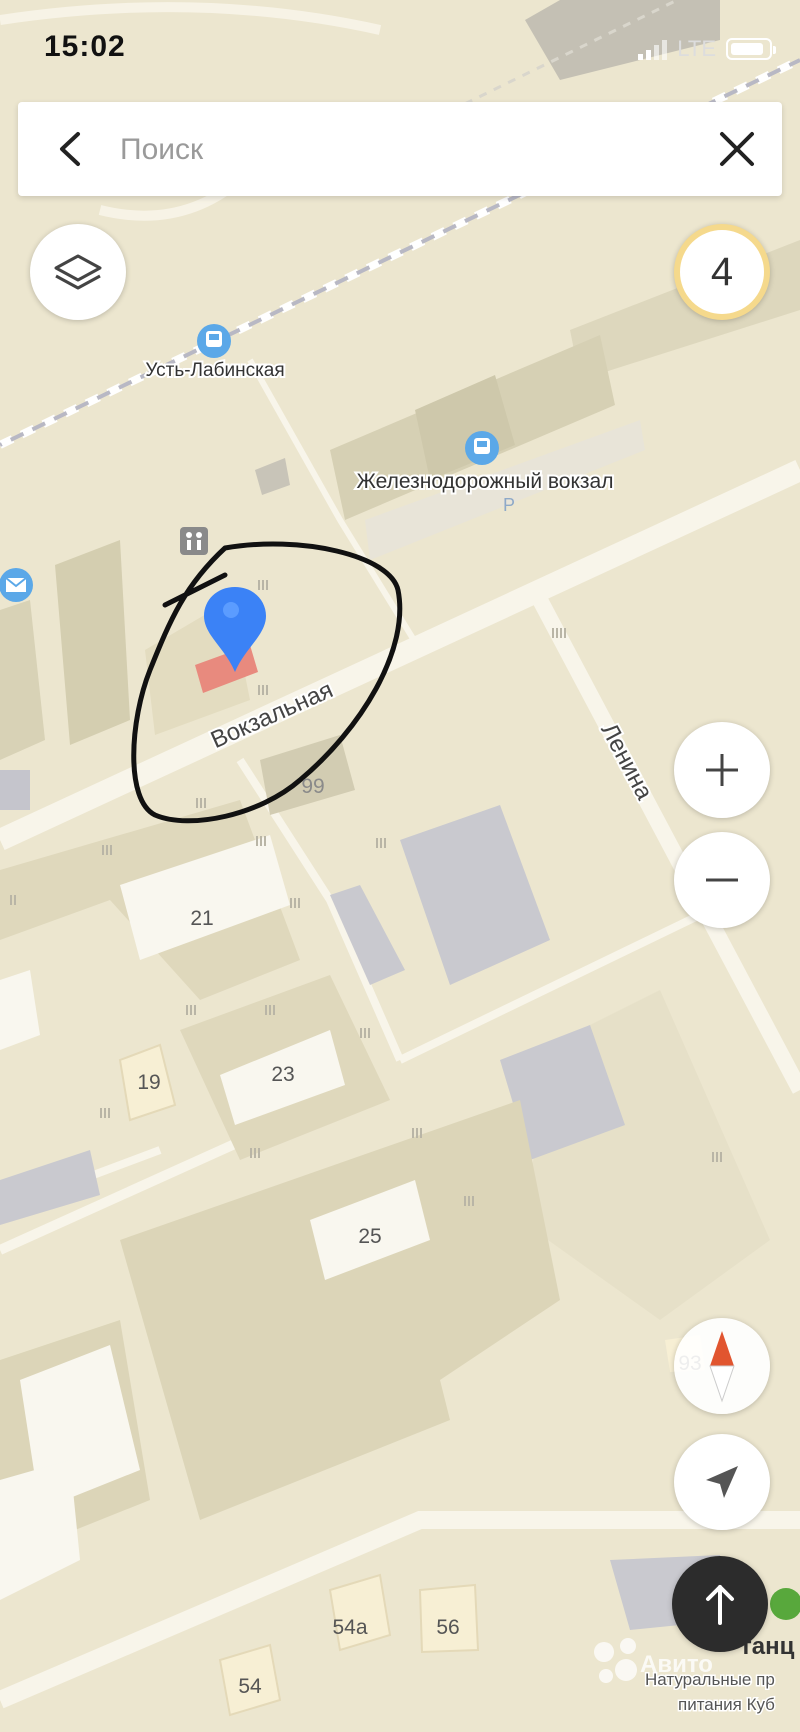 The height and width of the screenshot is (1732, 800). Describe the element at coordinates (148, 1082) in the screenshot. I see `house-number-19: 19` at that location.